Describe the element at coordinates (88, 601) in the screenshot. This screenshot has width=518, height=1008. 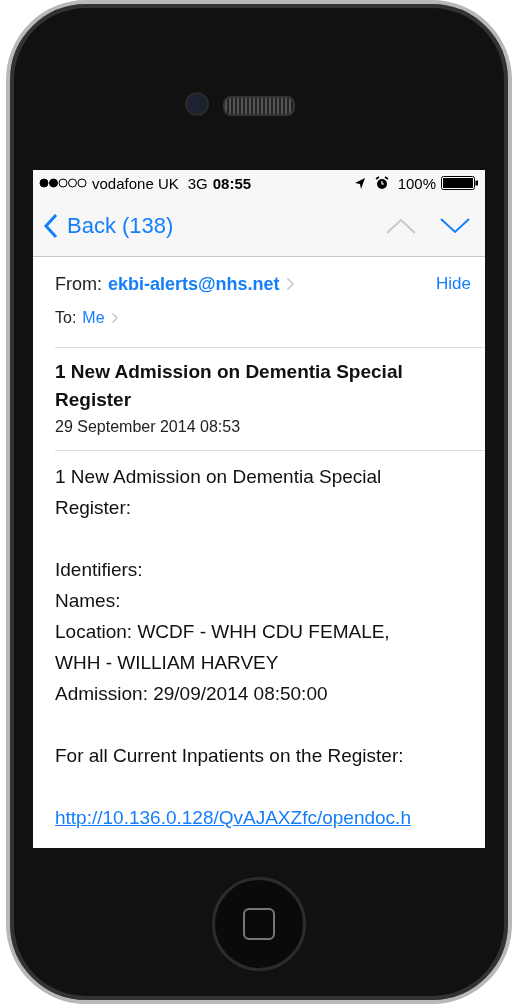
I see `body-text: Names:` at that location.